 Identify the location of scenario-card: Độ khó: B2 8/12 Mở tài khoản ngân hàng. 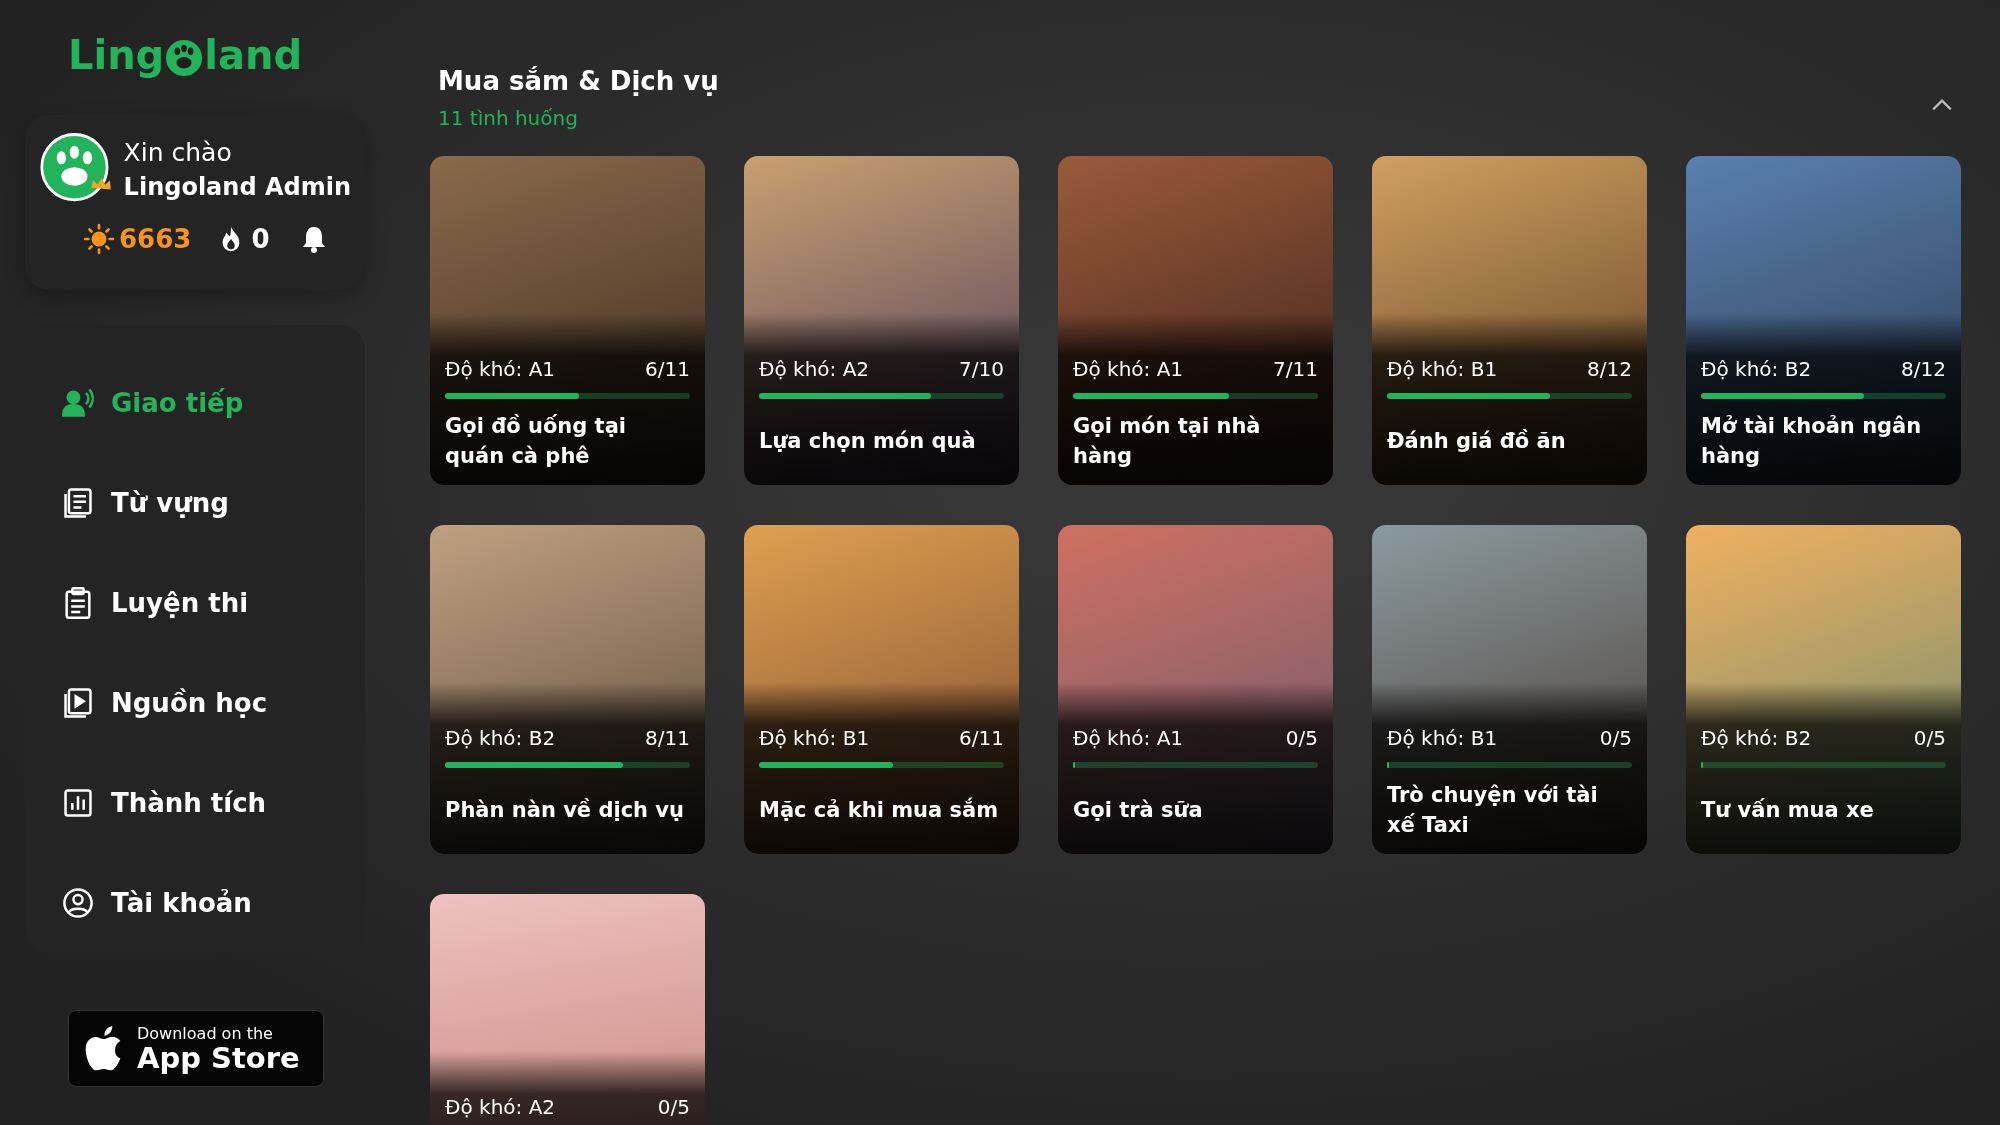
(1823, 320).